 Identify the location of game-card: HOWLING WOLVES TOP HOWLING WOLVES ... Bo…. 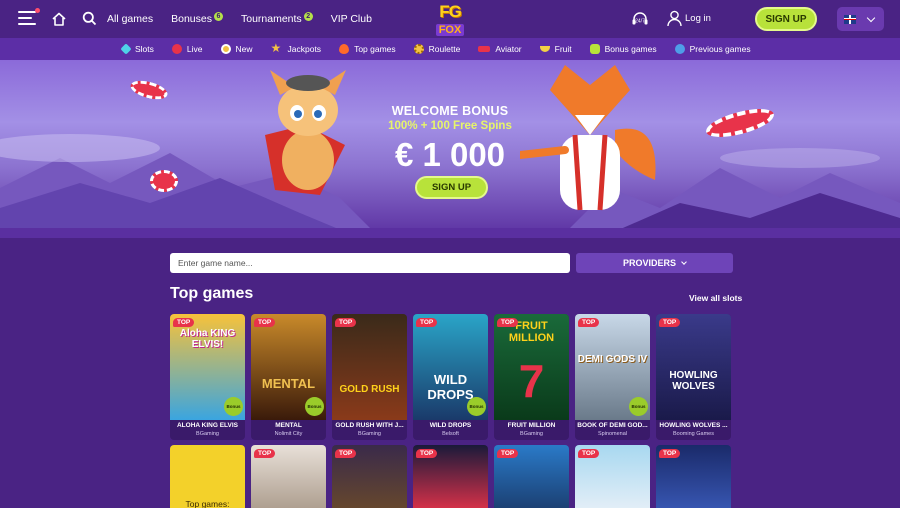
(693, 377).